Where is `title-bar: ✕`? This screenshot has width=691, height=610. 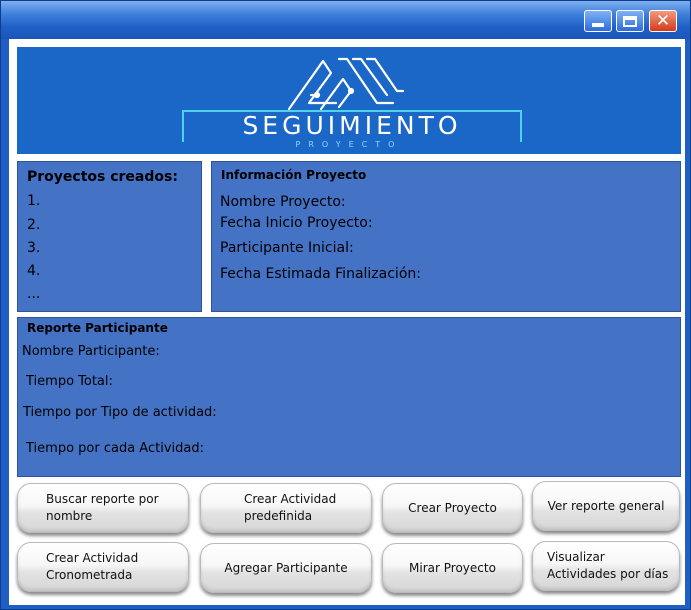 title-bar: ✕ is located at coordinates (345, 20).